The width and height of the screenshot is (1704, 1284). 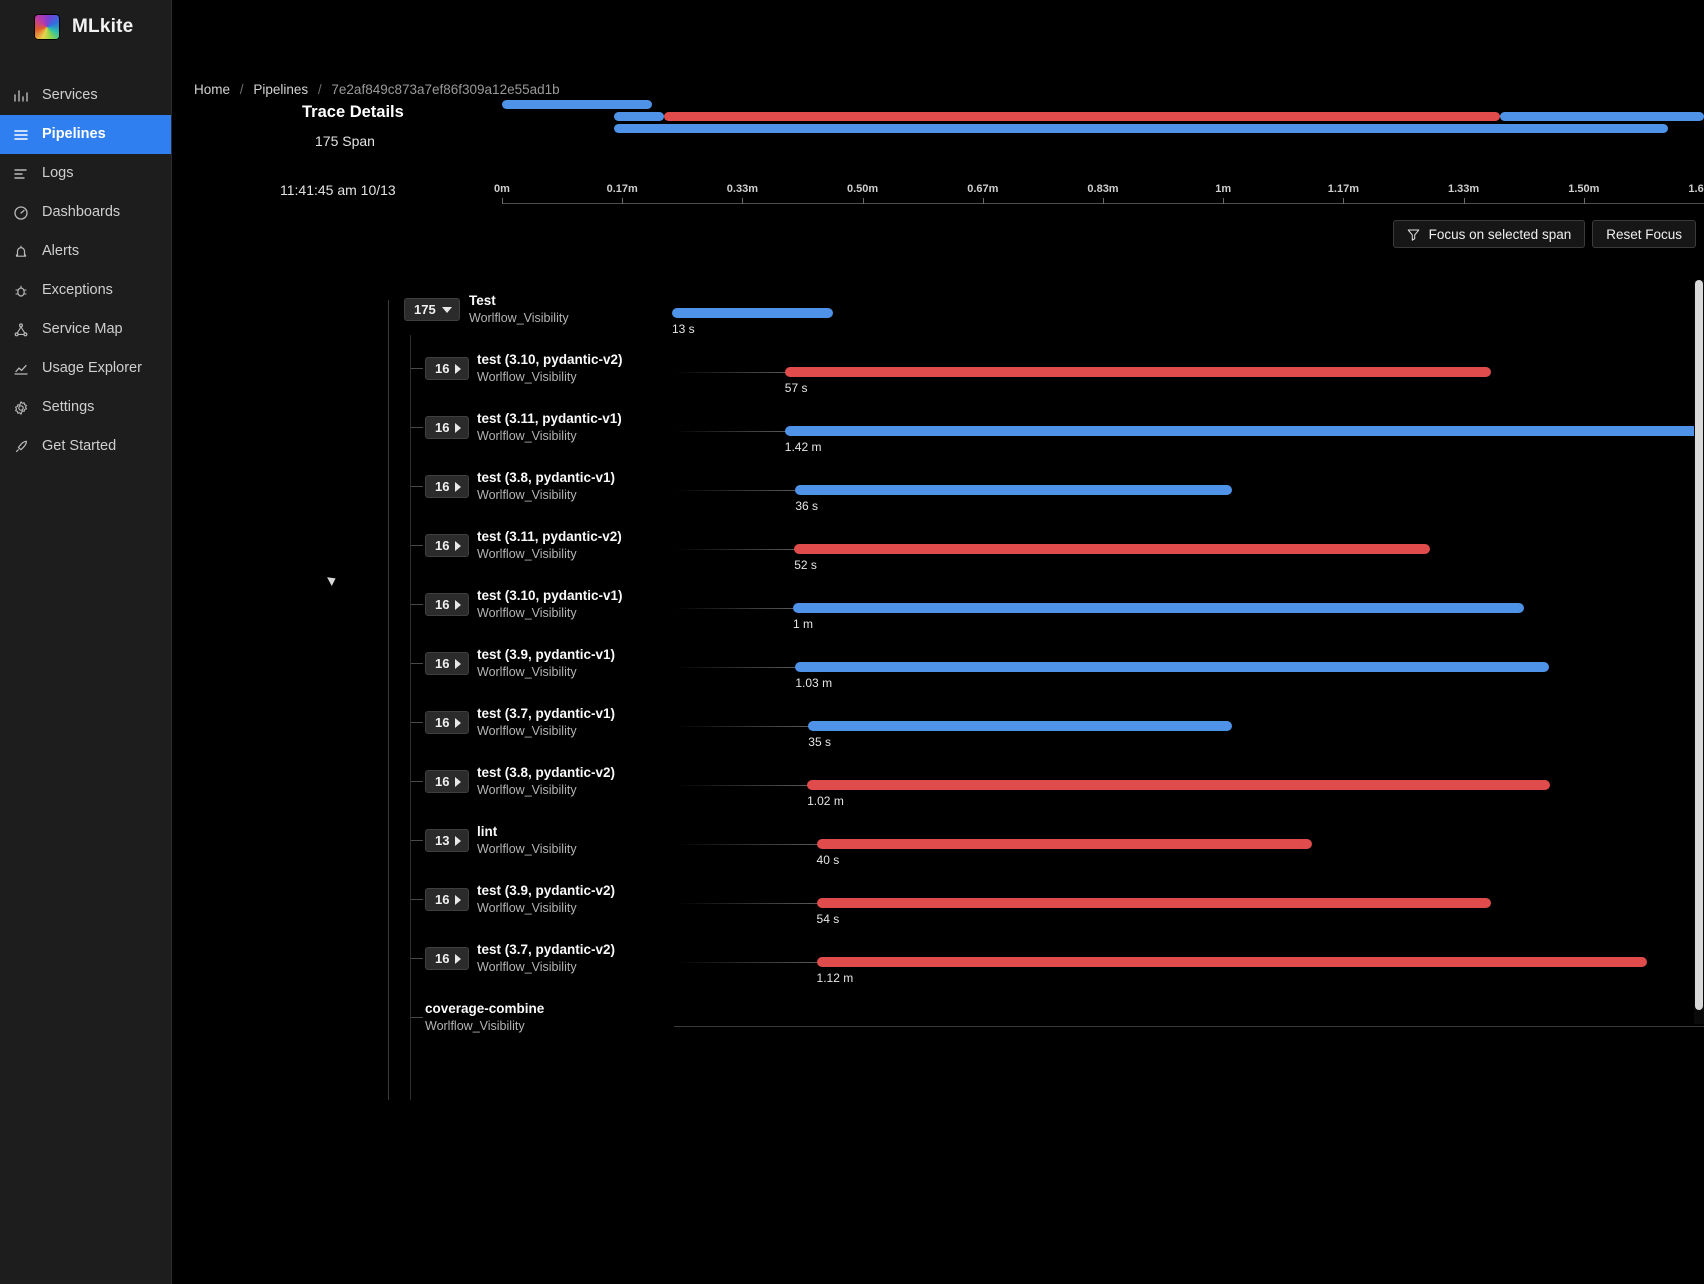 I want to click on span-name: Test, so click(x=482, y=300).